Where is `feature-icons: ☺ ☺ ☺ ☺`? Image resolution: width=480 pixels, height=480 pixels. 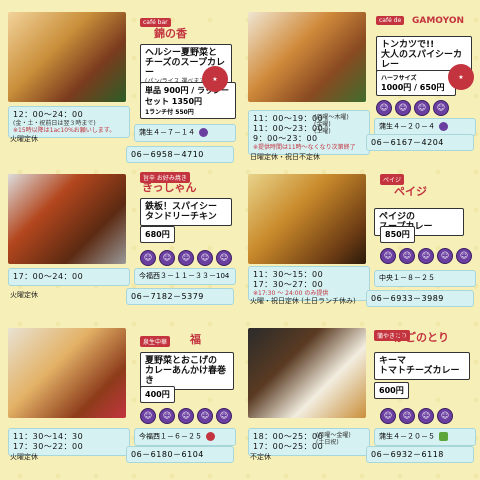 feature-icons: ☺ ☺ ☺ ☺ is located at coordinates (416, 416).